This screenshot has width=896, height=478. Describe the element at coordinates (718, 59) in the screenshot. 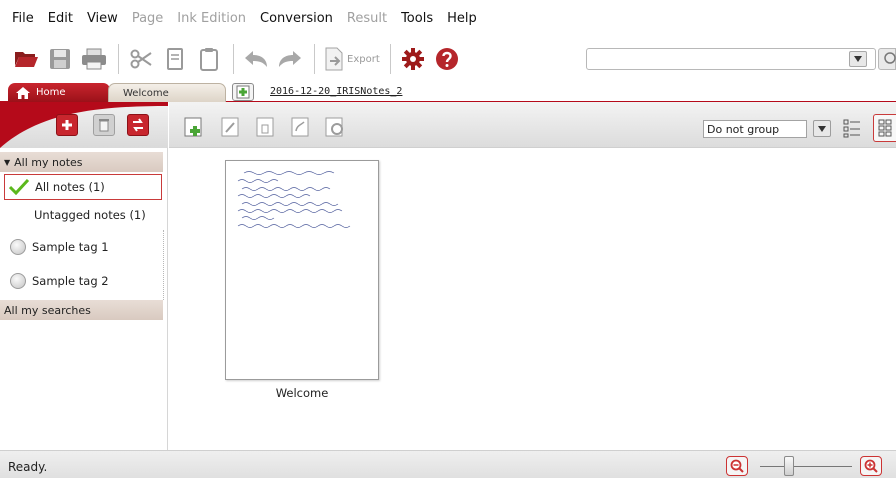

I see `search-input` at that location.